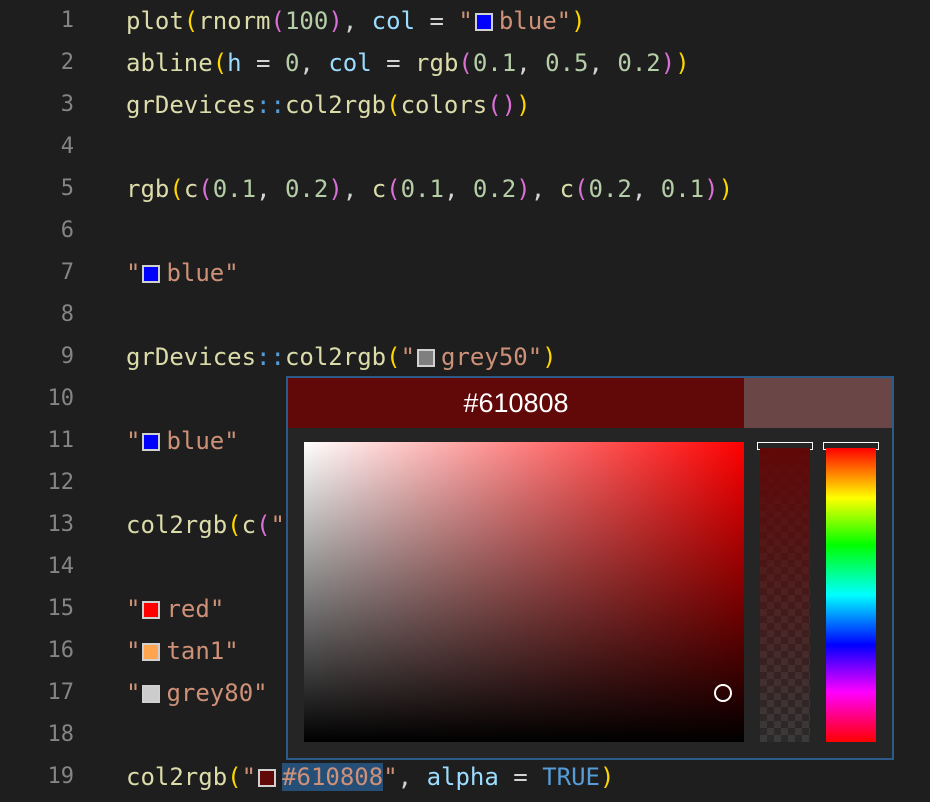  I want to click on line-number: 9, so click(67, 356).